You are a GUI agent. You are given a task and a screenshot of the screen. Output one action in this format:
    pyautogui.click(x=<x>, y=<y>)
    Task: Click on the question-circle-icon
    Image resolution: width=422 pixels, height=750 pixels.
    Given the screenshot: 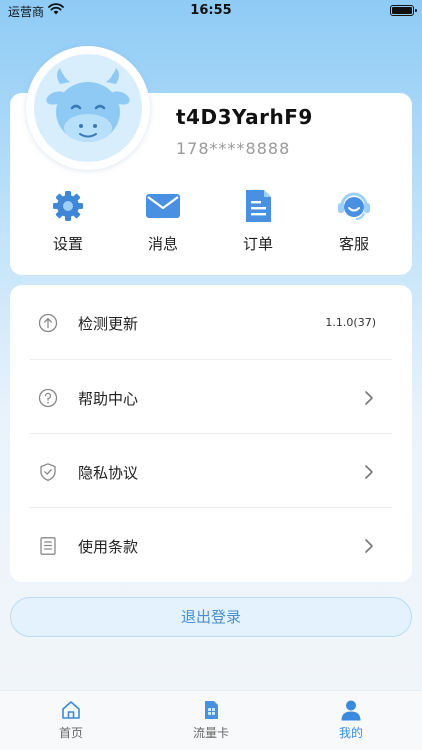 What is the action you would take?
    pyautogui.click(x=48, y=398)
    